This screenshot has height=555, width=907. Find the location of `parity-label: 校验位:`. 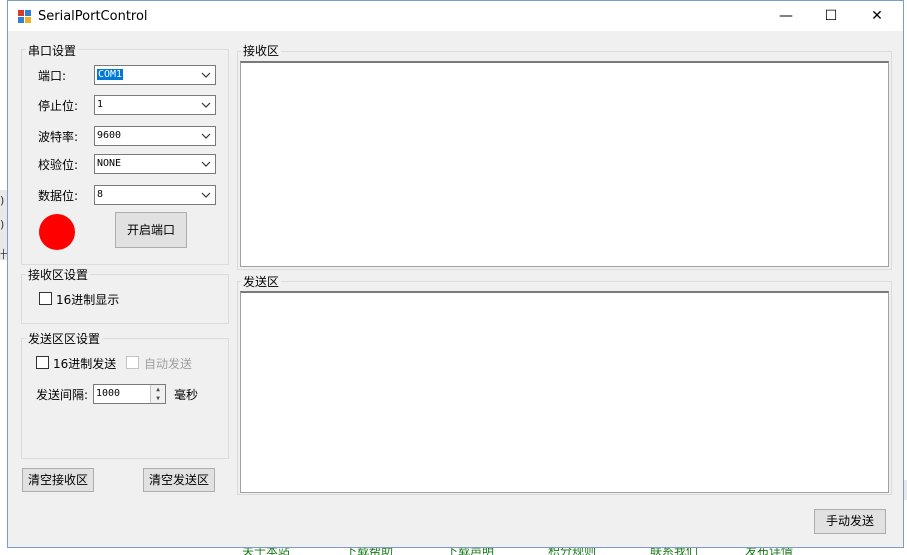

parity-label: 校验位: is located at coordinates (58, 165).